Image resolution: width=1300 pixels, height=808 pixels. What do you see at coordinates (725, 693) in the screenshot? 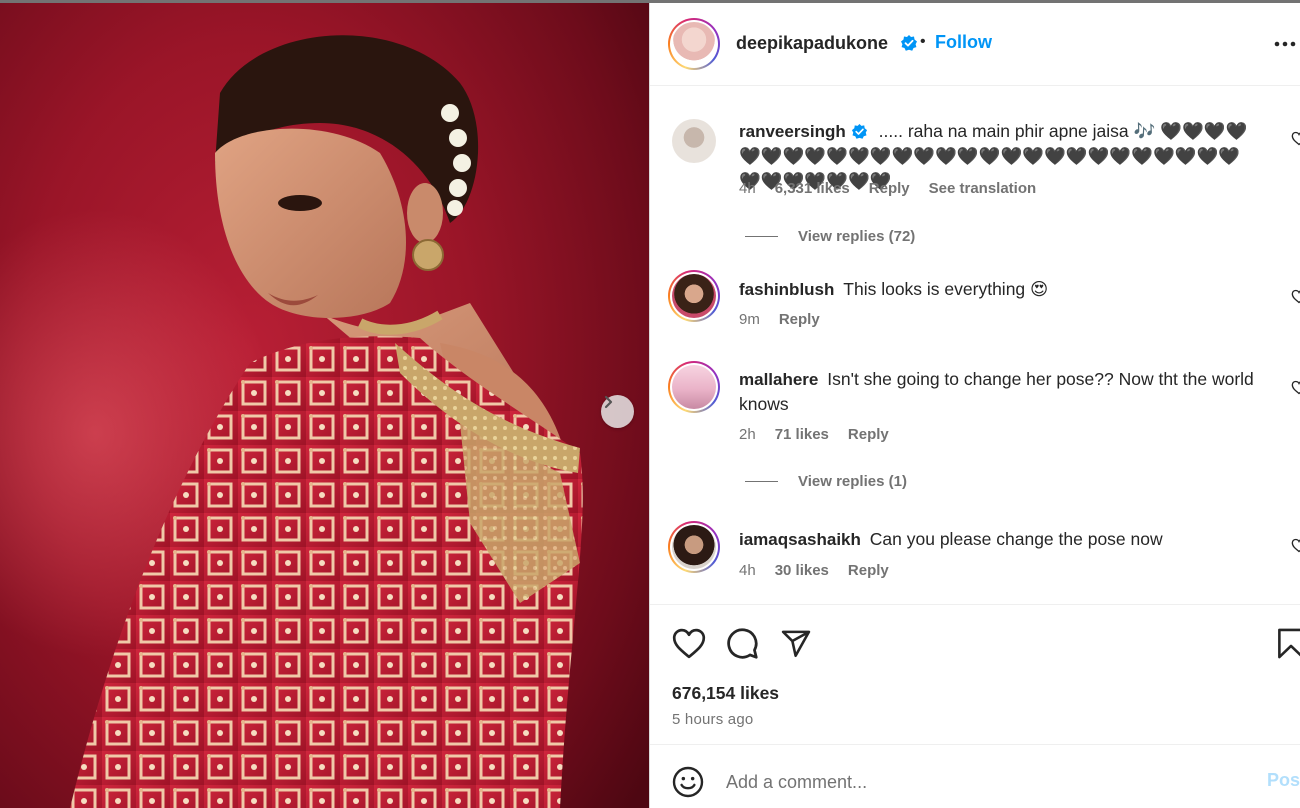
I see `likes-count: 676,154 likes` at bounding box center [725, 693].